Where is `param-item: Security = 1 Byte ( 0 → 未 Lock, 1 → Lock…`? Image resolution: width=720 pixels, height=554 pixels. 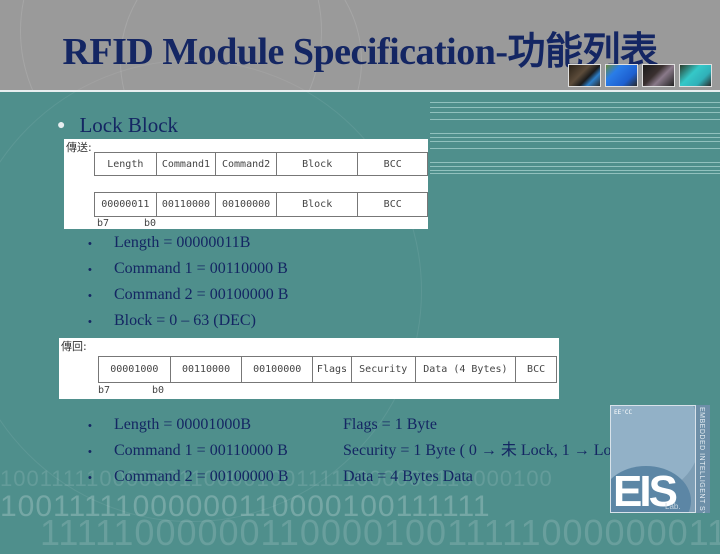 param-item: Security = 1 Byte ( 0 → 未 Lock, 1 → Lock… is located at coordinates (489, 450).